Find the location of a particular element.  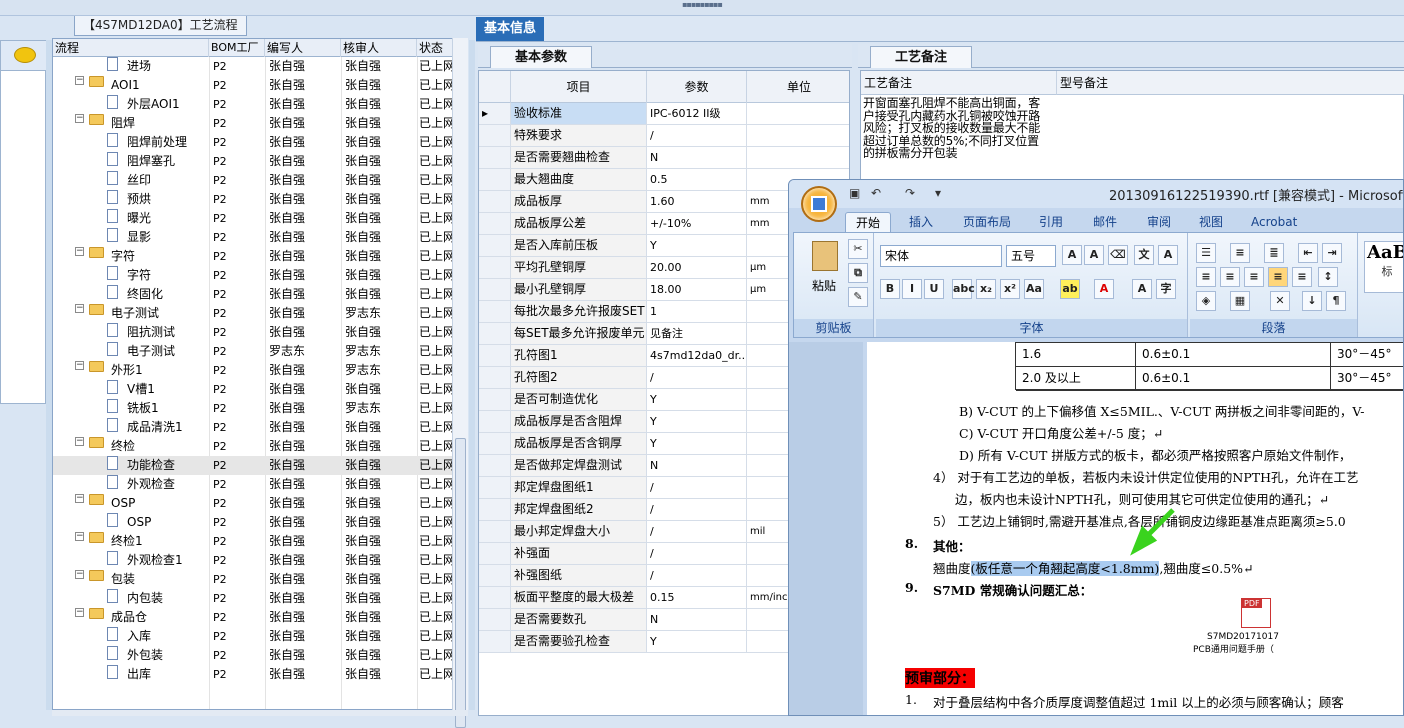

chinese-layout-icon: ✕ is located at coordinates (1280, 301).